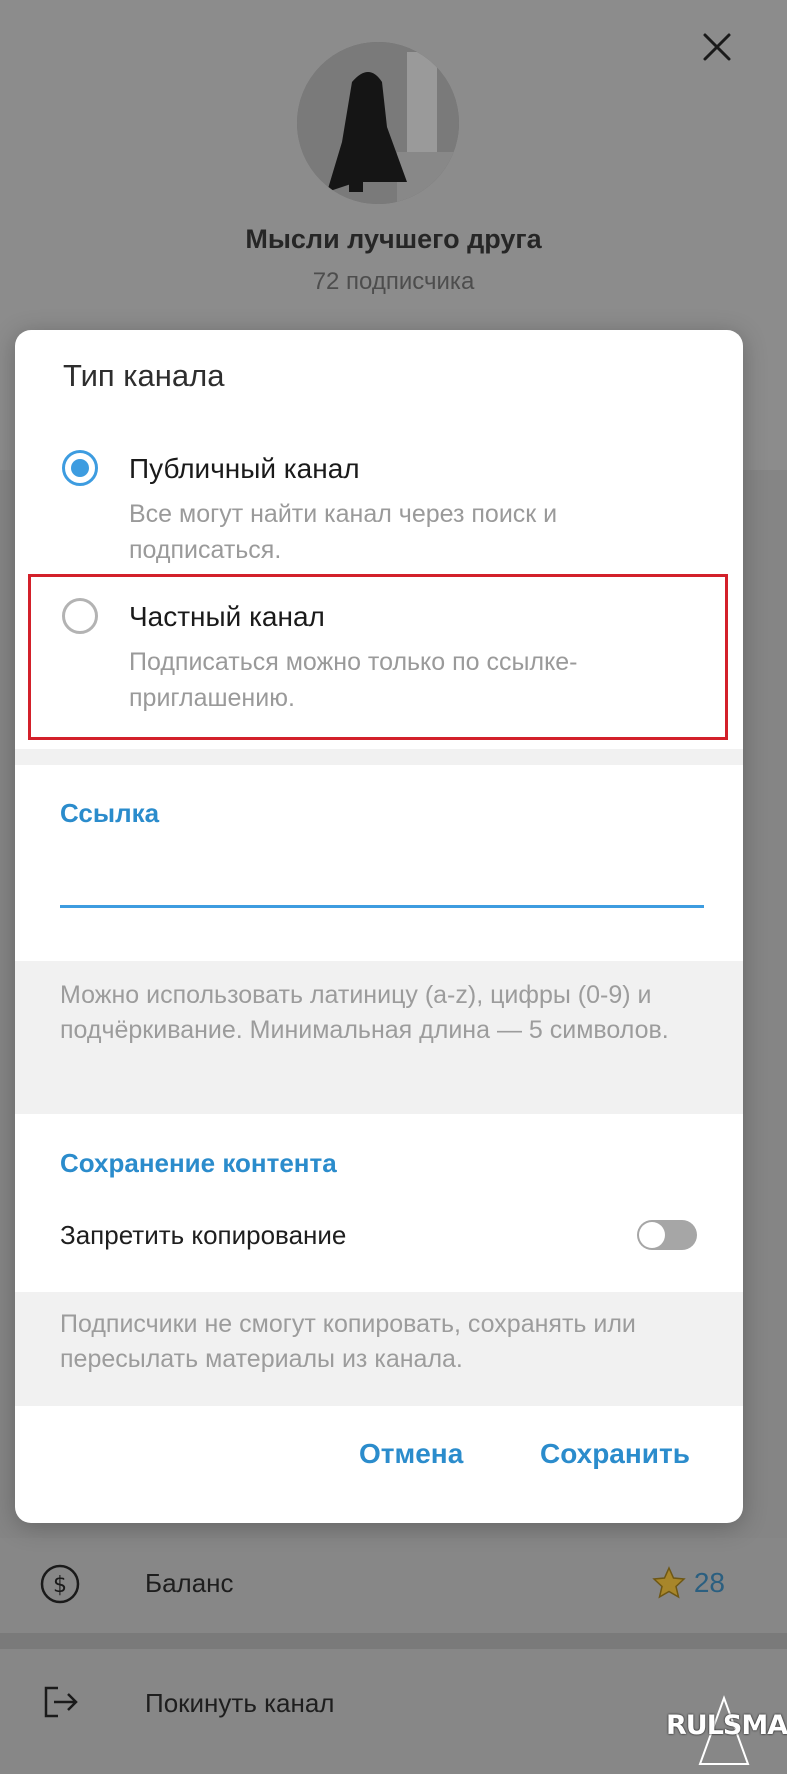 This screenshot has width=787, height=1774. Describe the element at coordinates (110, 813) in the screenshot. I see `link-heading: Ссылка` at that location.